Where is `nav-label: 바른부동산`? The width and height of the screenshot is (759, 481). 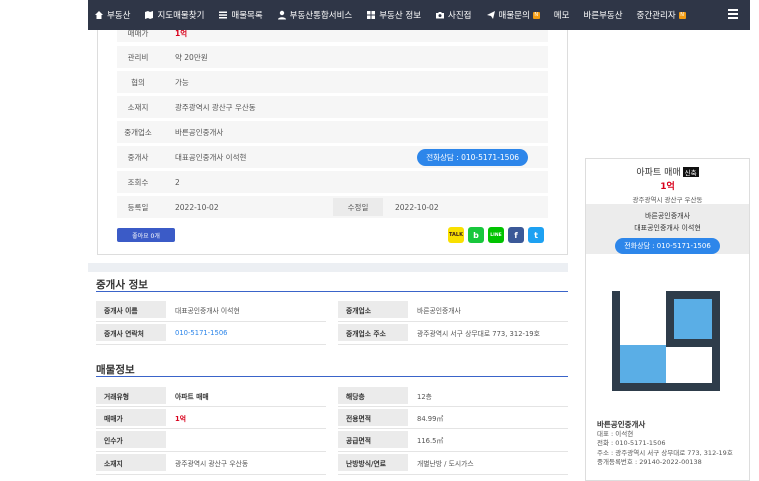 nav-label: 바른부동산 is located at coordinates (603, 16).